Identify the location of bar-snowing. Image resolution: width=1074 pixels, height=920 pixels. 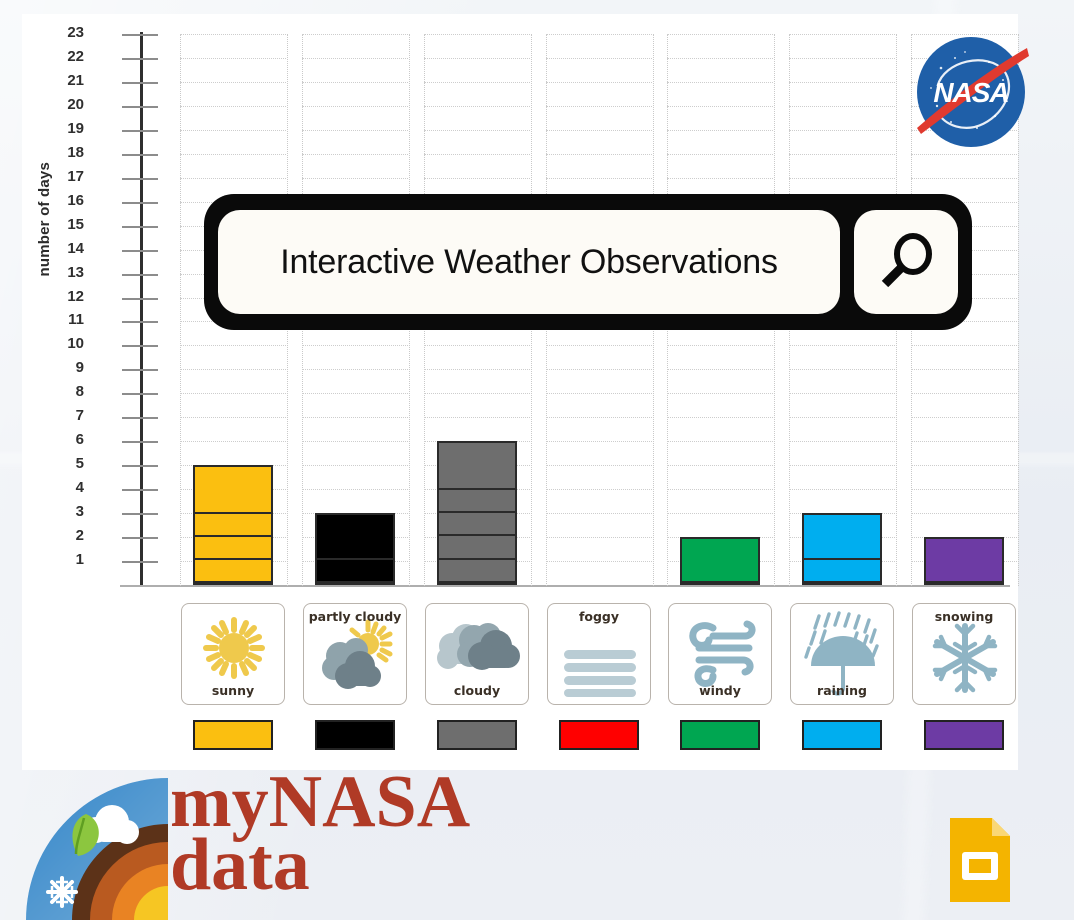
(964, 561).